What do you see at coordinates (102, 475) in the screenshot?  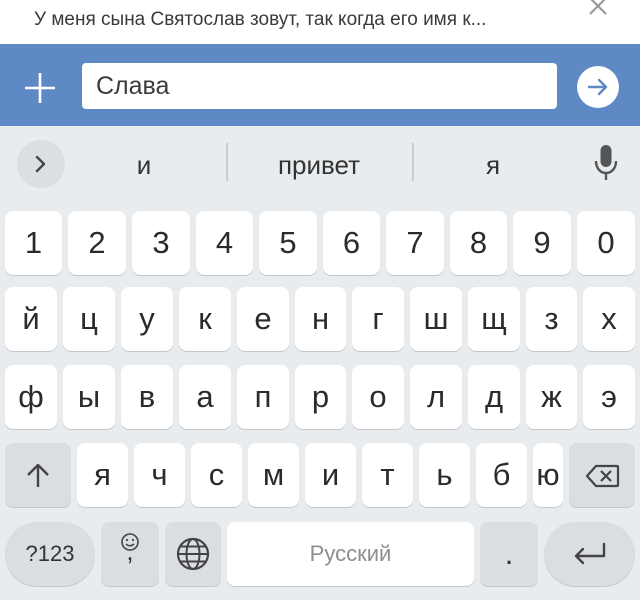 I see `key-letter: я` at bounding box center [102, 475].